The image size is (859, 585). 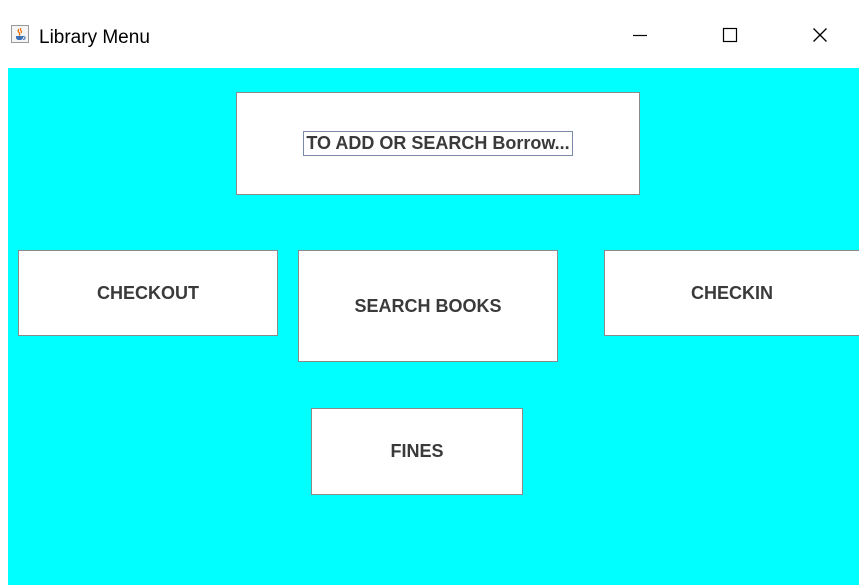 I want to click on checkin-button: CHECKIN, so click(x=731, y=293).